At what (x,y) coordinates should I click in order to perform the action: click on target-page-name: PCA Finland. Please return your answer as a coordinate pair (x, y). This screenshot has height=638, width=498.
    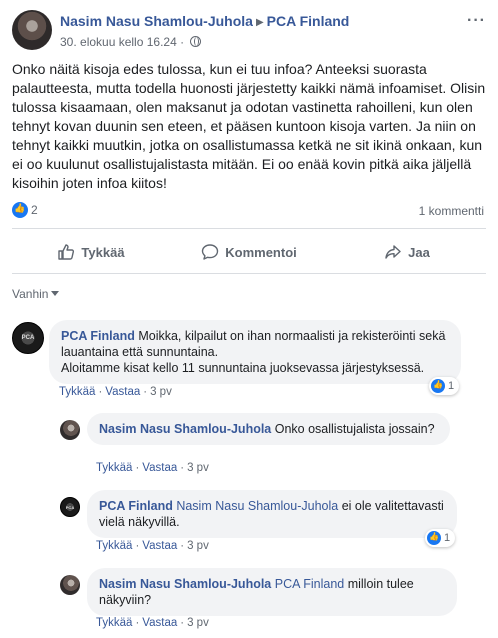
    Looking at the image, I should click on (308, 21).